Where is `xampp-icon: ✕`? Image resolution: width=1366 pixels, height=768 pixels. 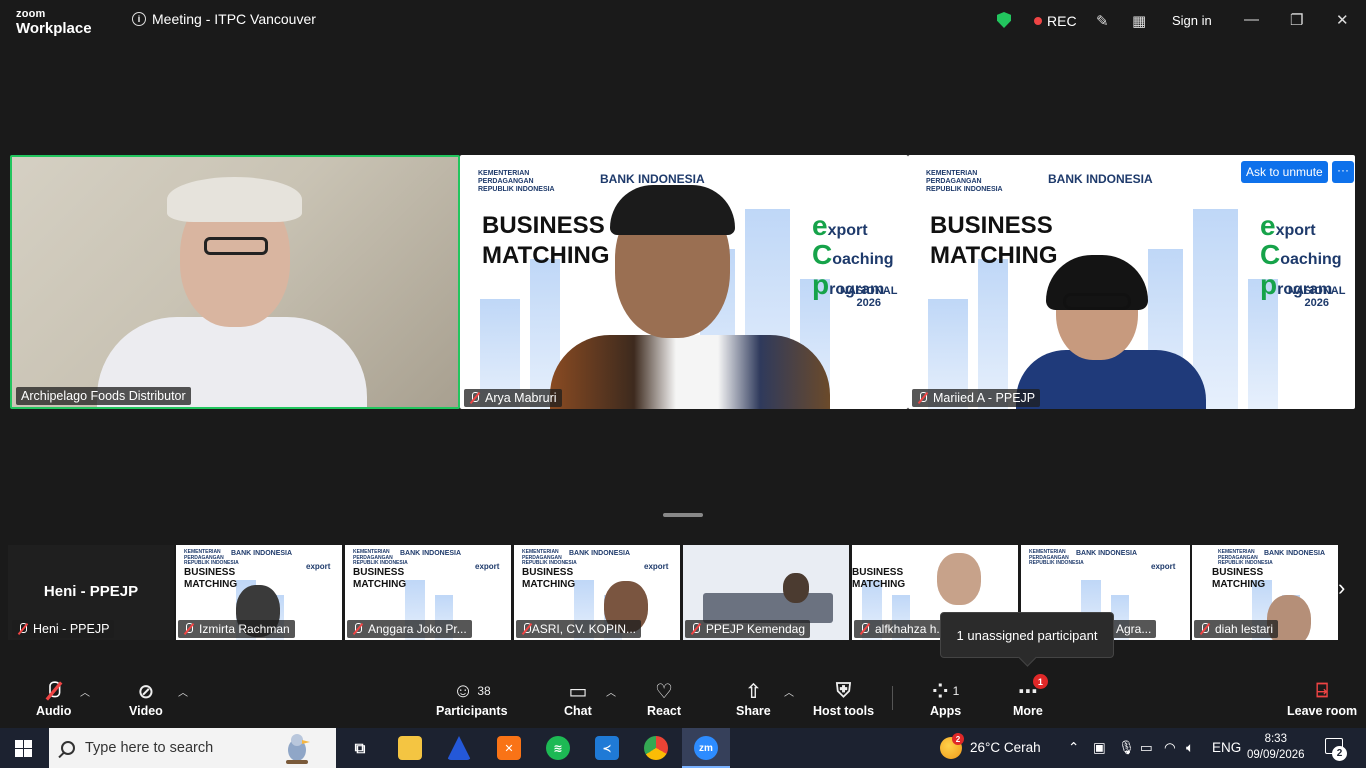
xampp-icon: ✕ is located at coordinates (509, 748).